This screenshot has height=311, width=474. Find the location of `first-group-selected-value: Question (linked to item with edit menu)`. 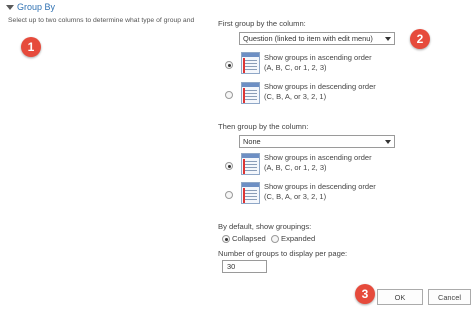

first-group-selected-value: Question (linked to item with edit menu) is located at coordinates (308, 38).